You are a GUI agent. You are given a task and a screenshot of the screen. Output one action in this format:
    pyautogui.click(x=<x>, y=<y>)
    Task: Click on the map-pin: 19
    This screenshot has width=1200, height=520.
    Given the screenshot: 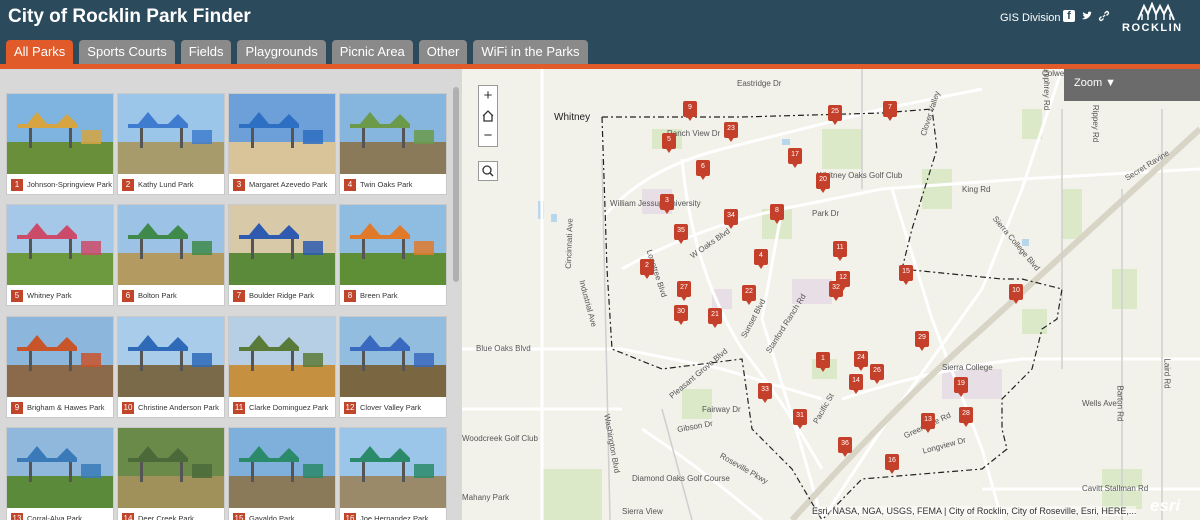 What is the action you would take?
    pyautogui.click(x=961, y=387)
    